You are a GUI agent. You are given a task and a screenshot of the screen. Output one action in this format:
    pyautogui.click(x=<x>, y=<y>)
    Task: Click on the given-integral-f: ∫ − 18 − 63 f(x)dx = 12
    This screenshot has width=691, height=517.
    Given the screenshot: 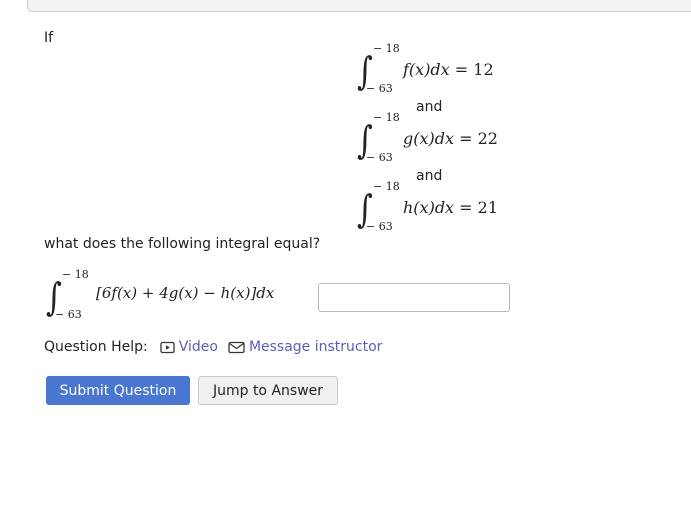 What is the action you would take?
    pyautogui.click(x=440, y=72)
    